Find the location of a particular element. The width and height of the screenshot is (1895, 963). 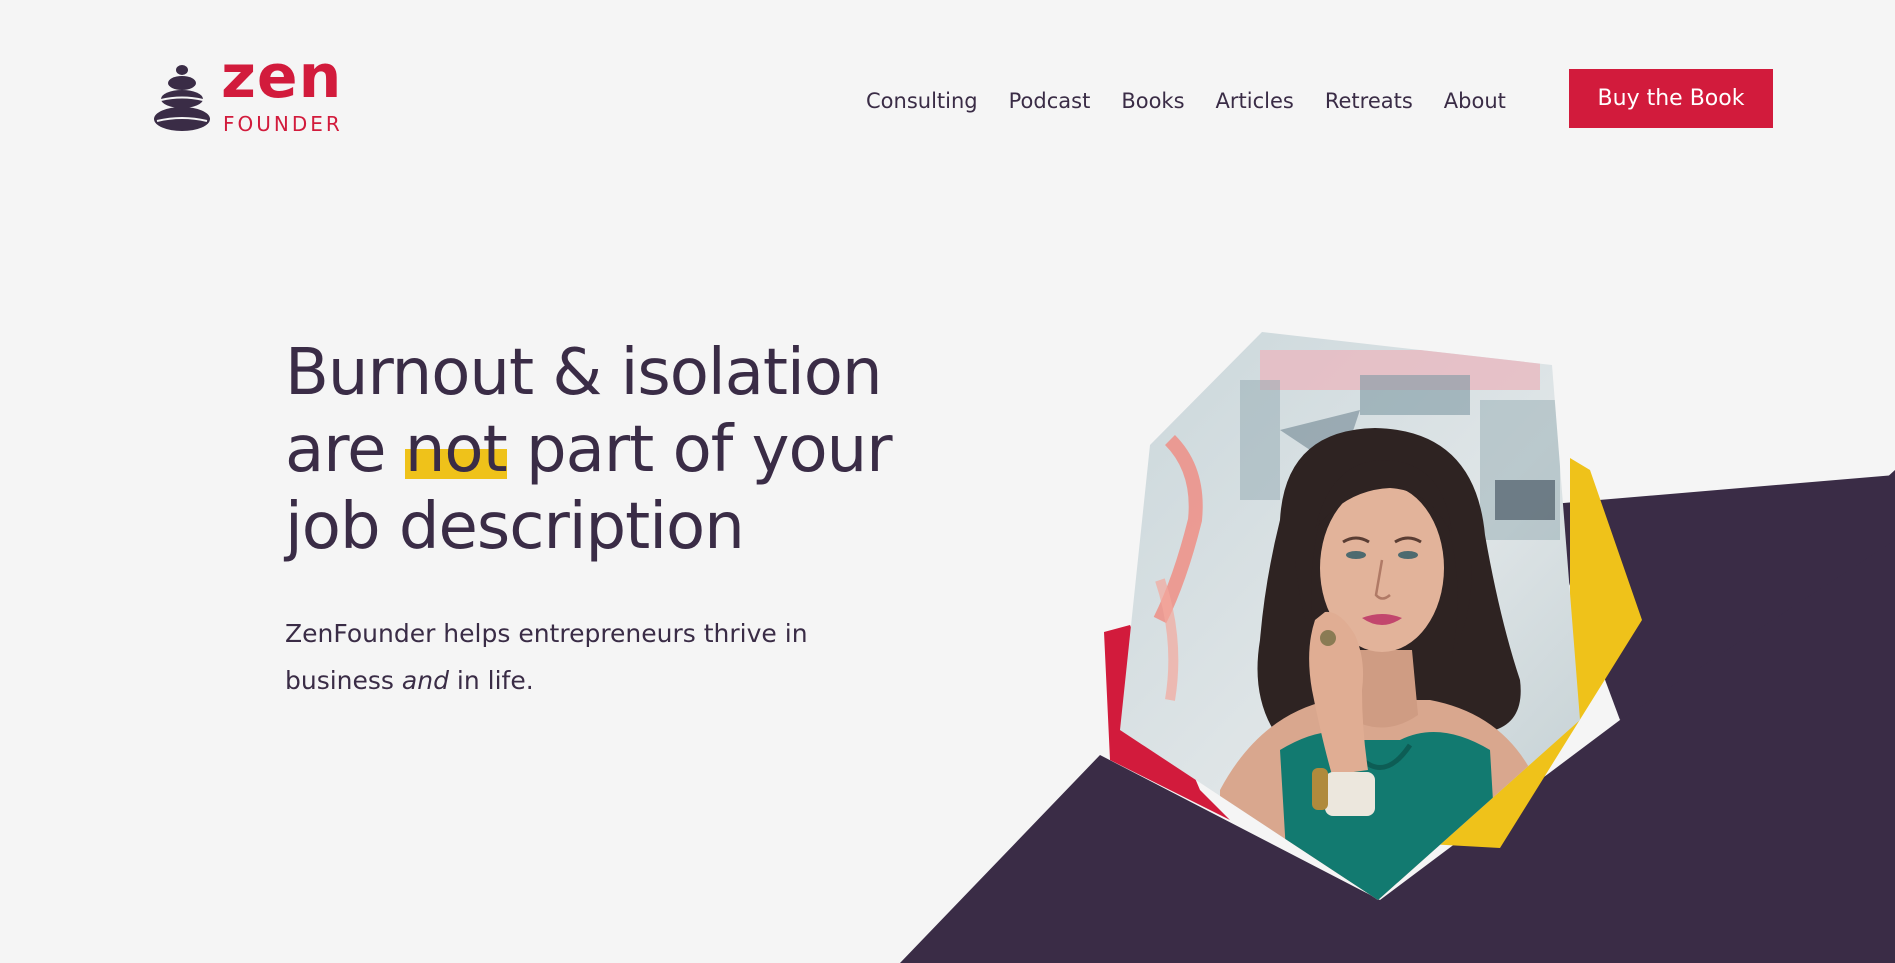

headline-line-1: Burnout & isolation is located at coordinates (584, 373).